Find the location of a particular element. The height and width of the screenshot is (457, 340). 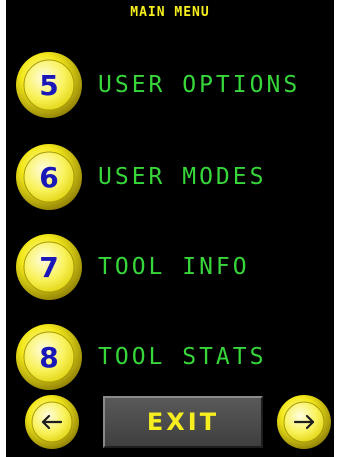

menu-item-tool-stats: 8 TOOL STATS is located at coordinates (173, 357).